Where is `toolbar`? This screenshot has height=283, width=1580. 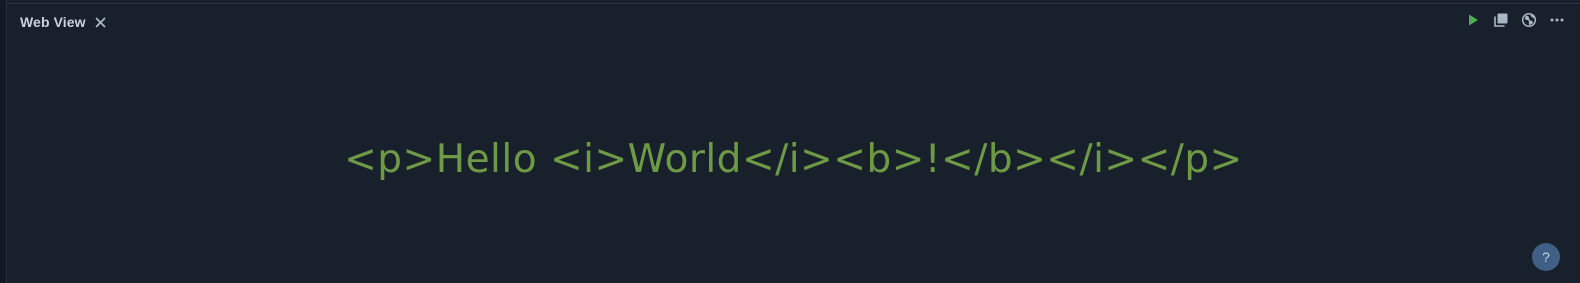 toolbar is located at coordinates (1515, 20).